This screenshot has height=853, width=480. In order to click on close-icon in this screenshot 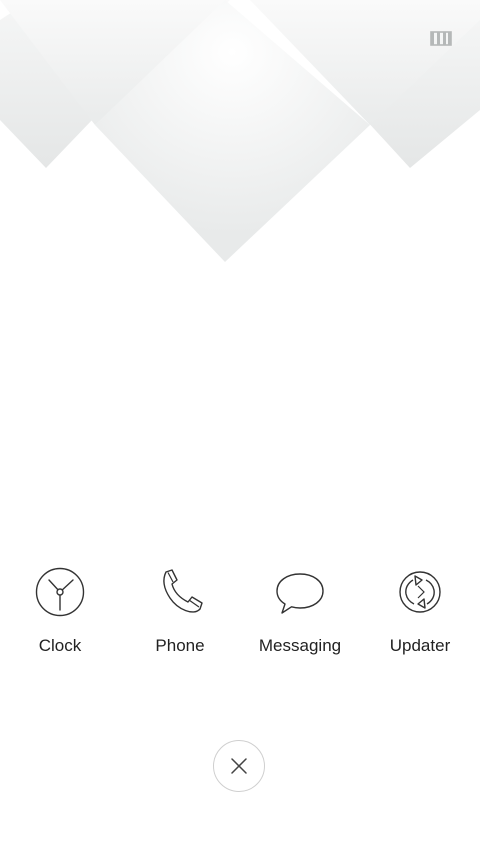, I will do `click(239, 766)`.